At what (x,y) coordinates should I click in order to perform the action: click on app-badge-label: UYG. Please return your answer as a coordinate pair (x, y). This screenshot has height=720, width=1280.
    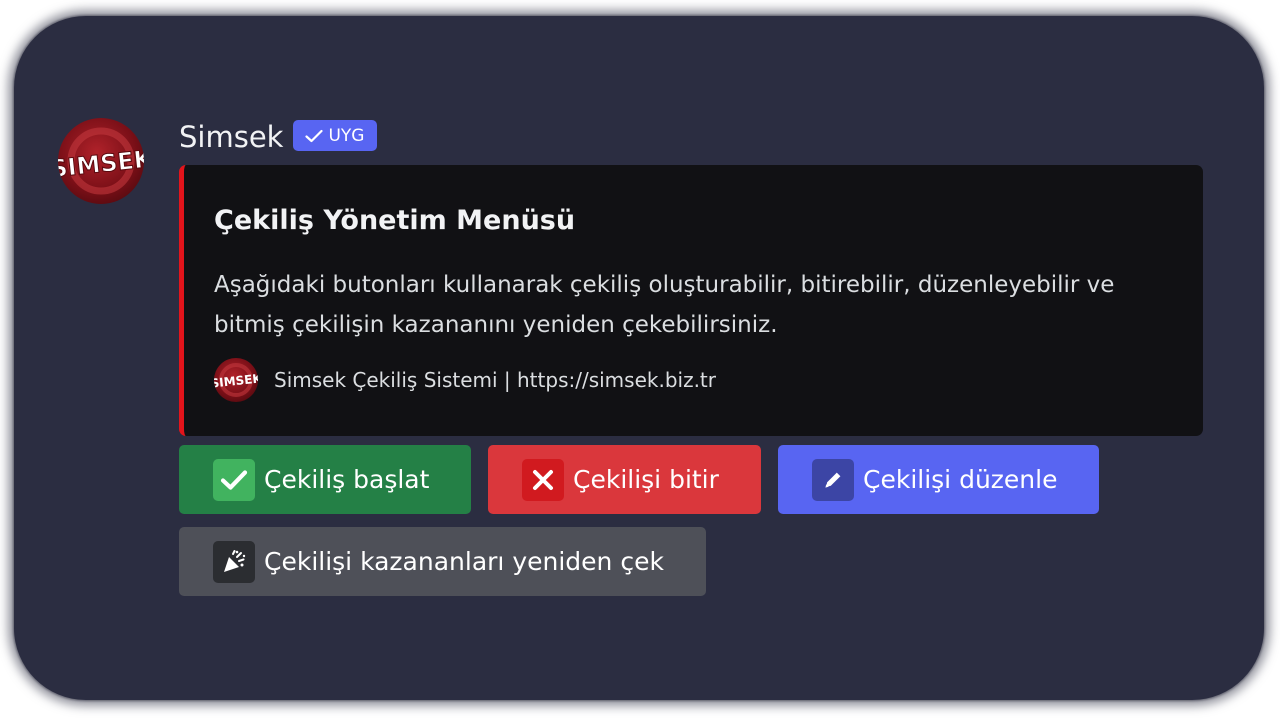
    Looking at the image, I should click on (346, 135).